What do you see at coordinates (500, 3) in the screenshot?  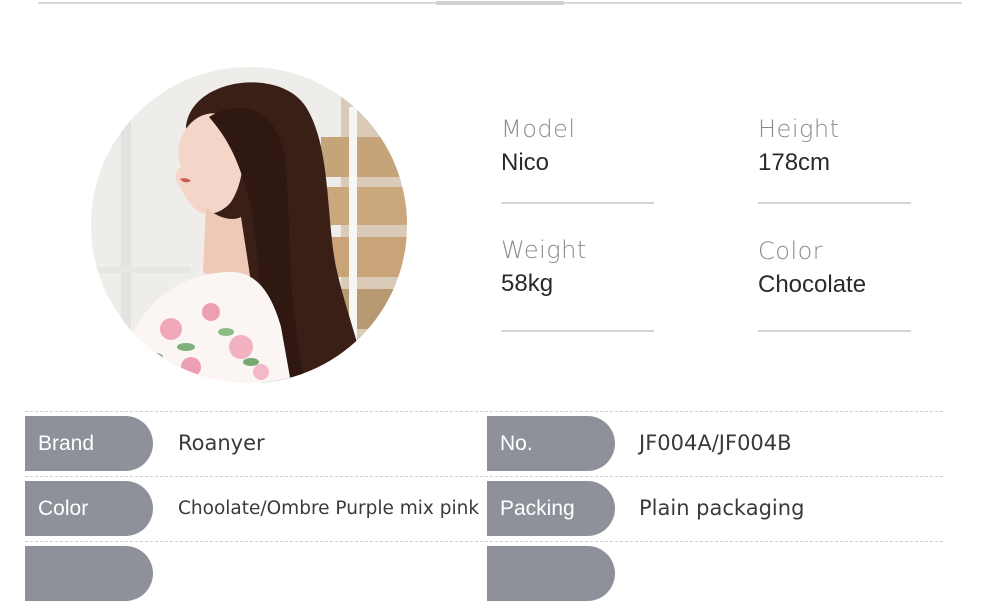 I see `active-tab-indicator` at bounding box center [500, 3].